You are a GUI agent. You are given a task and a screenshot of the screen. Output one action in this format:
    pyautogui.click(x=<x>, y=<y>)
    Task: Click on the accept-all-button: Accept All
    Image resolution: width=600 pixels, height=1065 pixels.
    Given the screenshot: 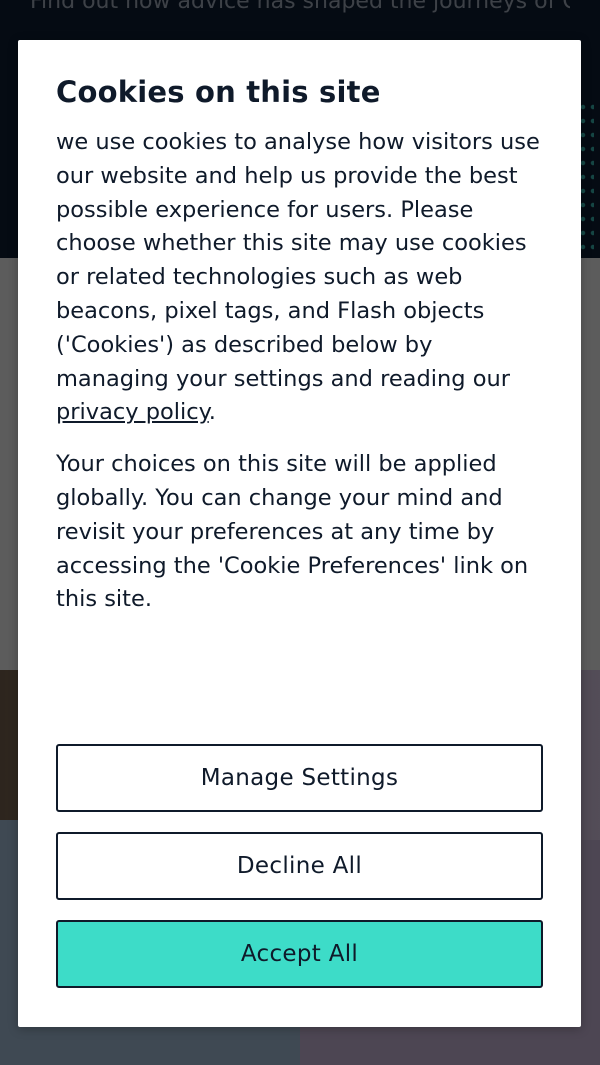 What is the action you would take?
    pyautogui.click(x=299, y=954)
    